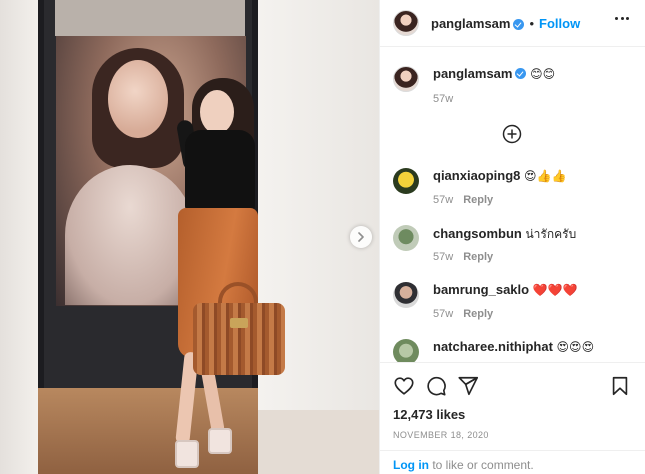 The image size is (645, 474). What do you see at coordinates (476, 175) in the screenshot?
I see `comment-username: qianxiaoping8` at bounding box center [476, 175].